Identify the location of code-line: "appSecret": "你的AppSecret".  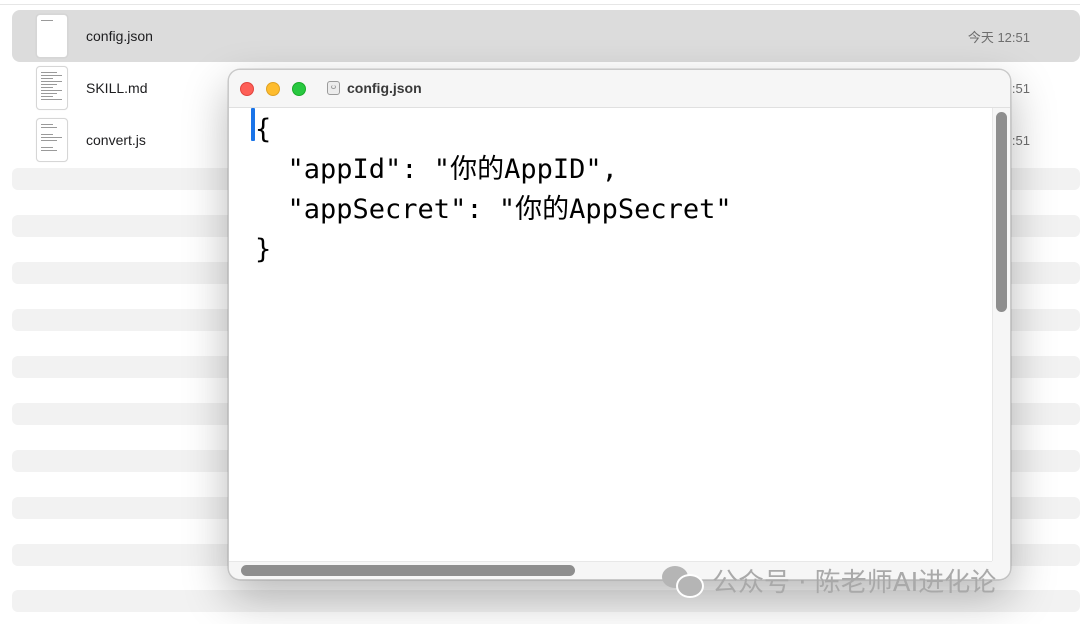
(493, 209).